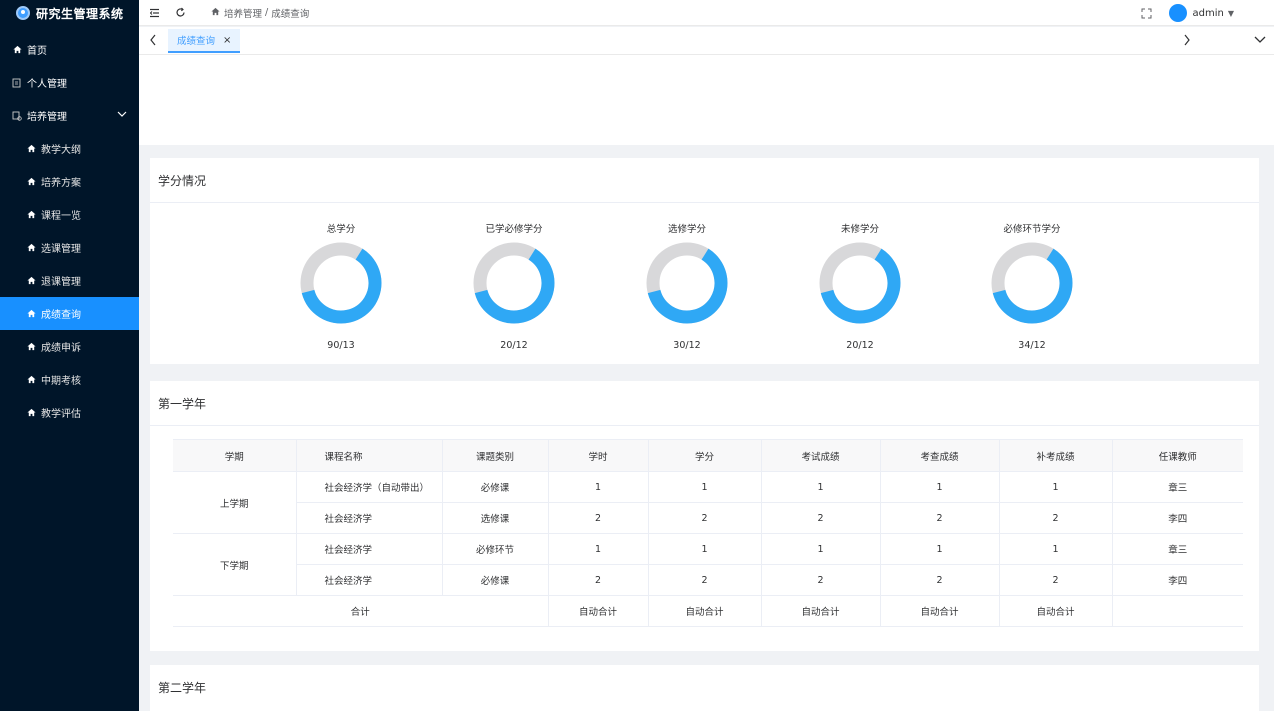 This screenshot has height=711, width=1274. I want to click on sidebar-item-grade-query: 成绩查询, so click(69, 313).